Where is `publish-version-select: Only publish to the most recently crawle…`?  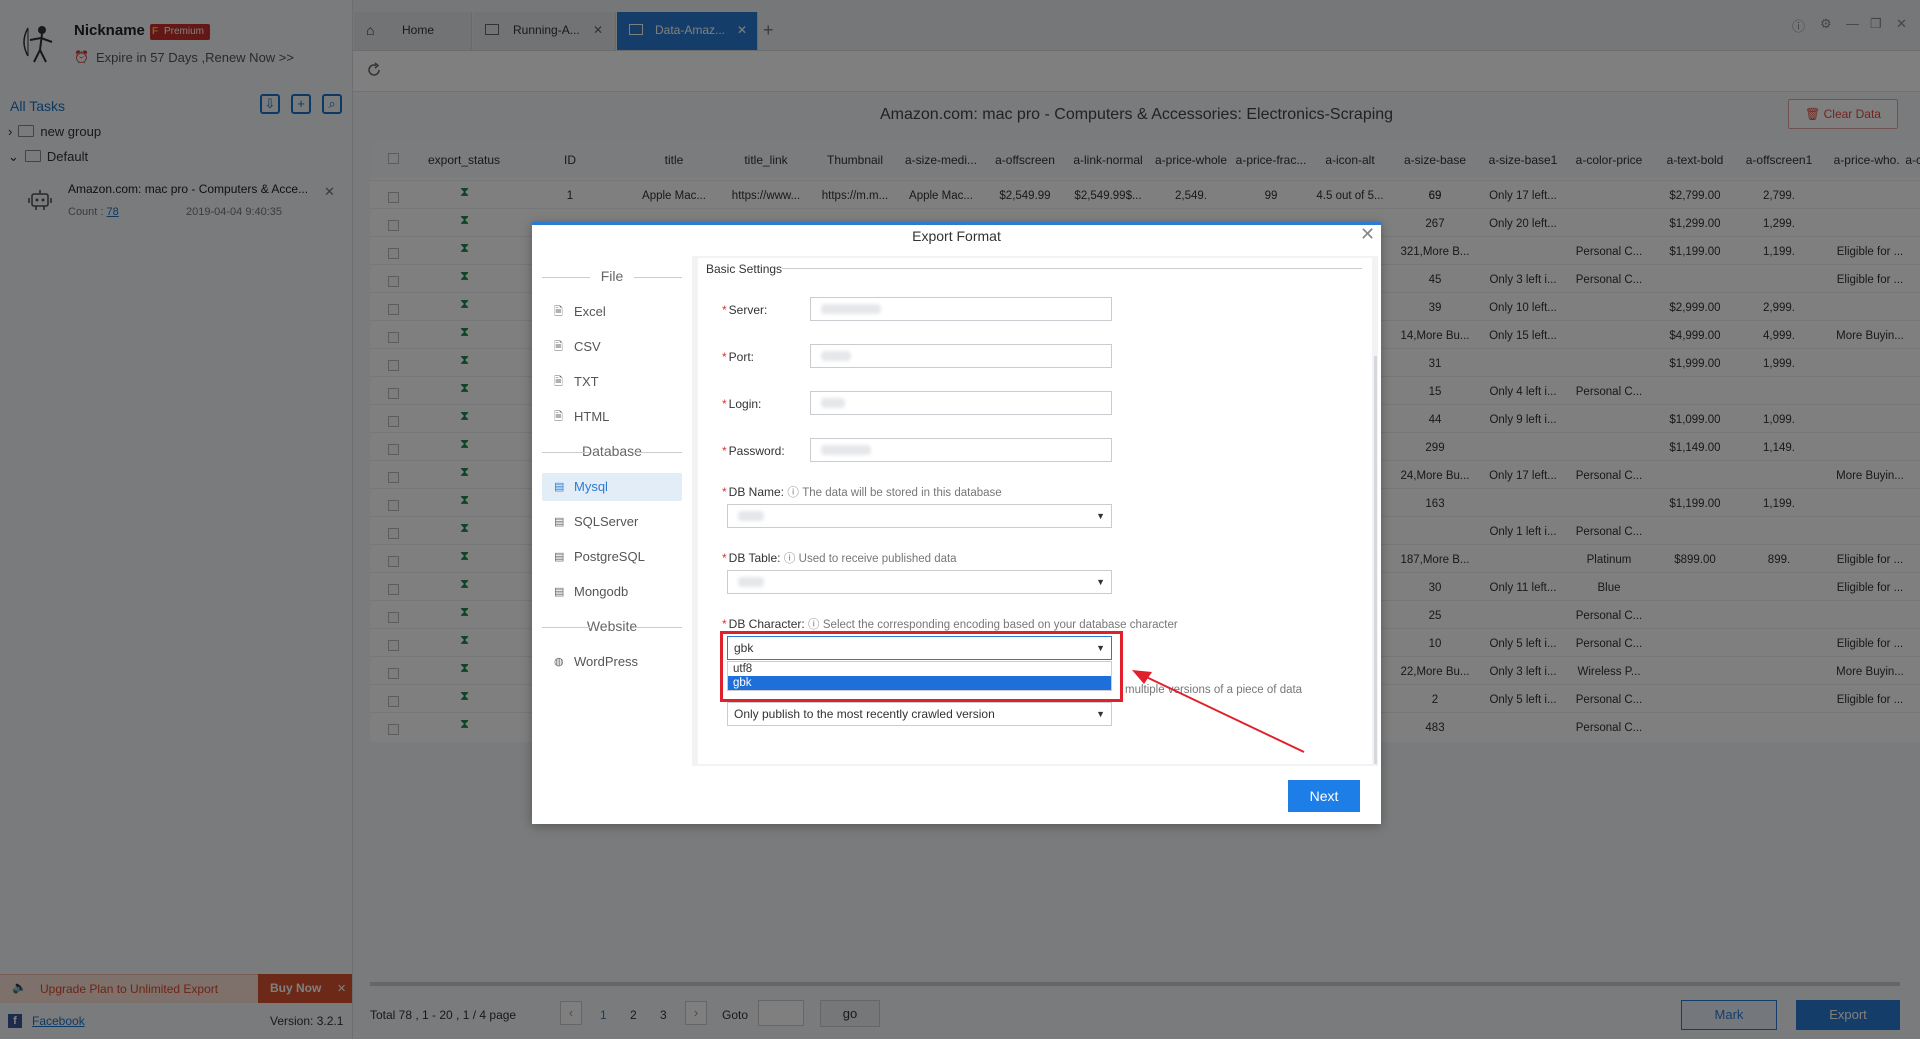 publish-version-select: Only publish to the most recently crawle… is located at coordinates (919, 714).